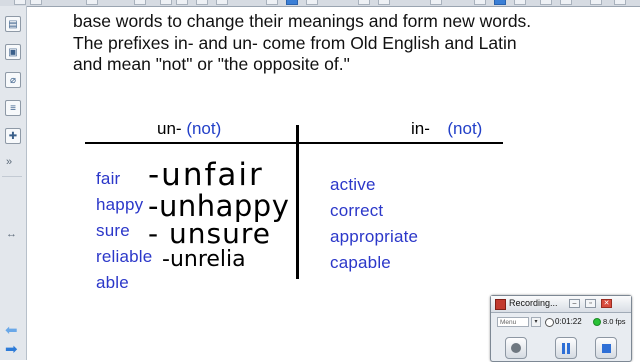 The width and height of the screenshot is (640, 362). Describe the element at coordinates (14, 349) in the screenshot. I see `forward-arrow-icon: ➡` at that location.